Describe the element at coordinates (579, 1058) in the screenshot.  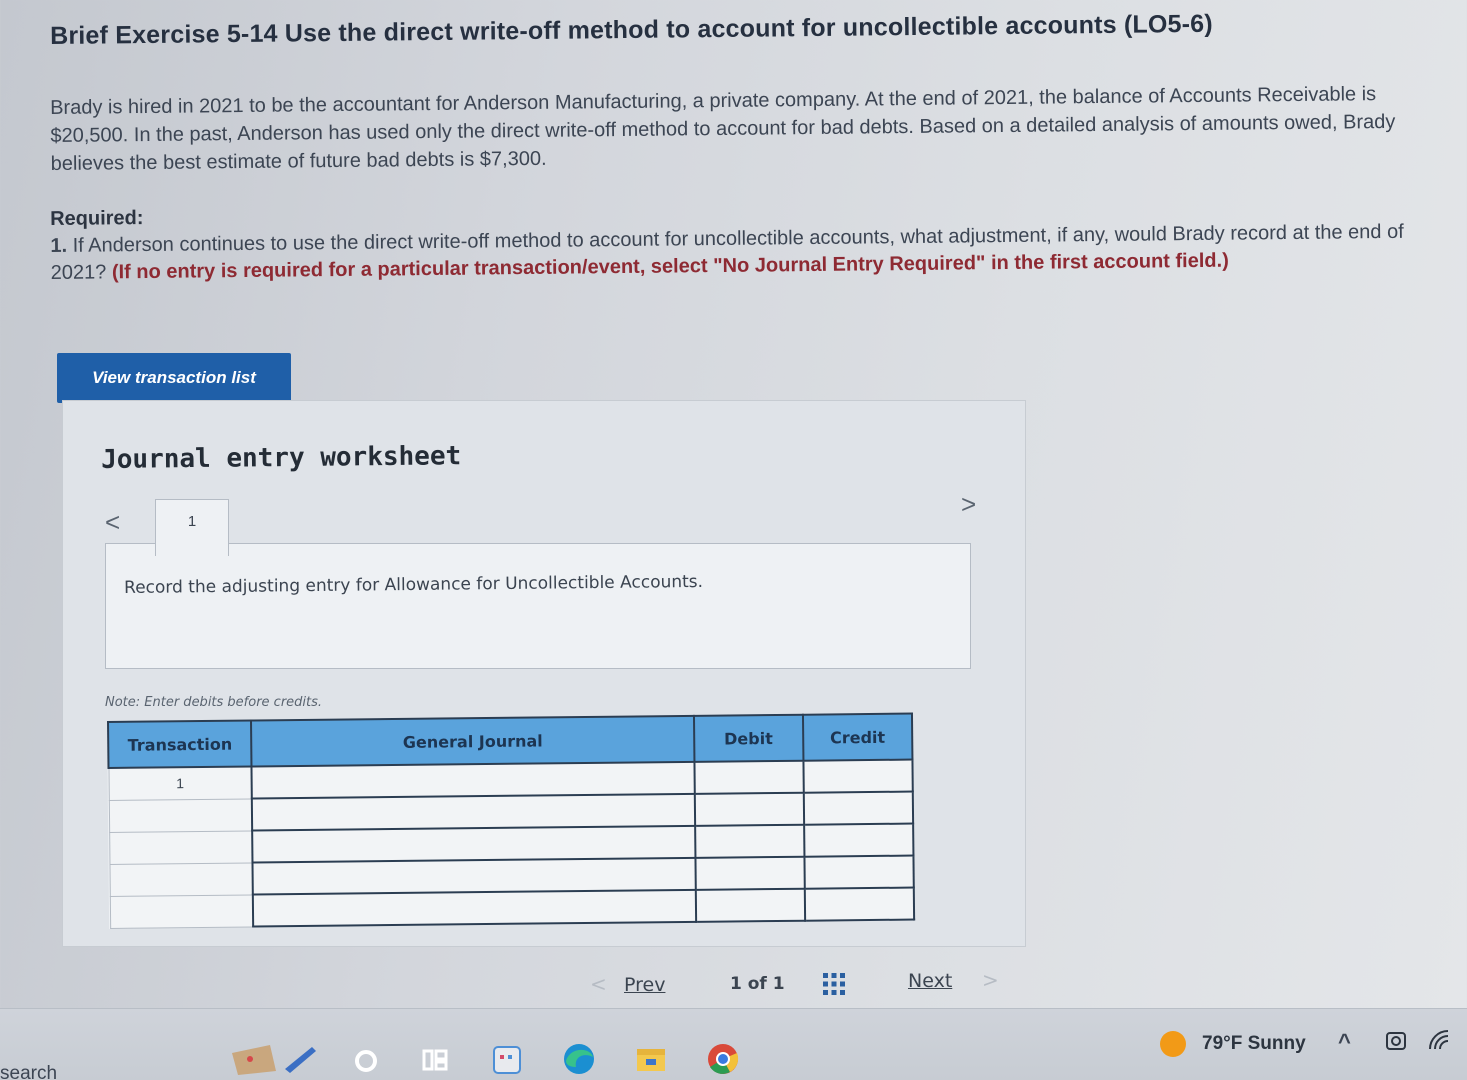
I see `edge-browser-icon` at that location.